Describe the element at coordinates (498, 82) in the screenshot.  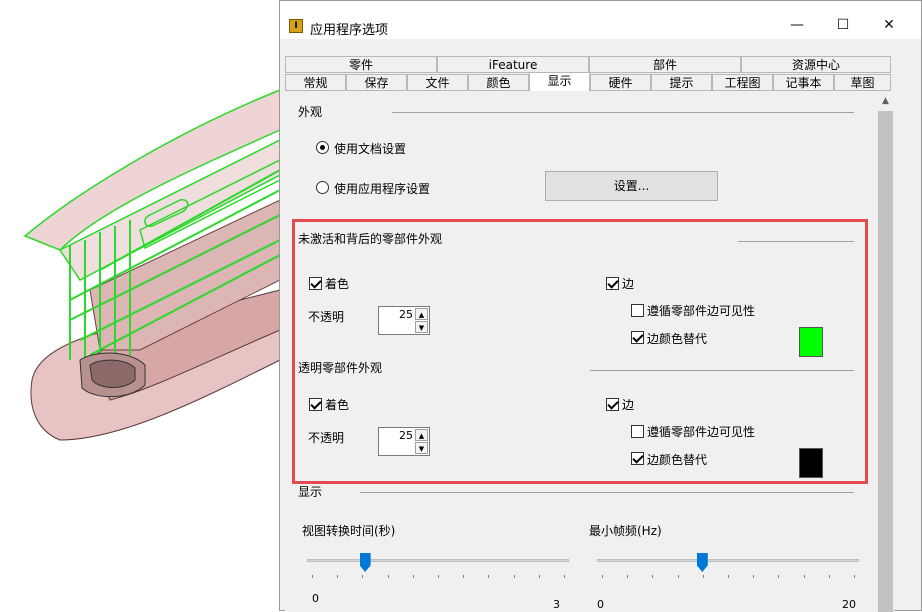
I see `tab-colors: 颜色` at that location.